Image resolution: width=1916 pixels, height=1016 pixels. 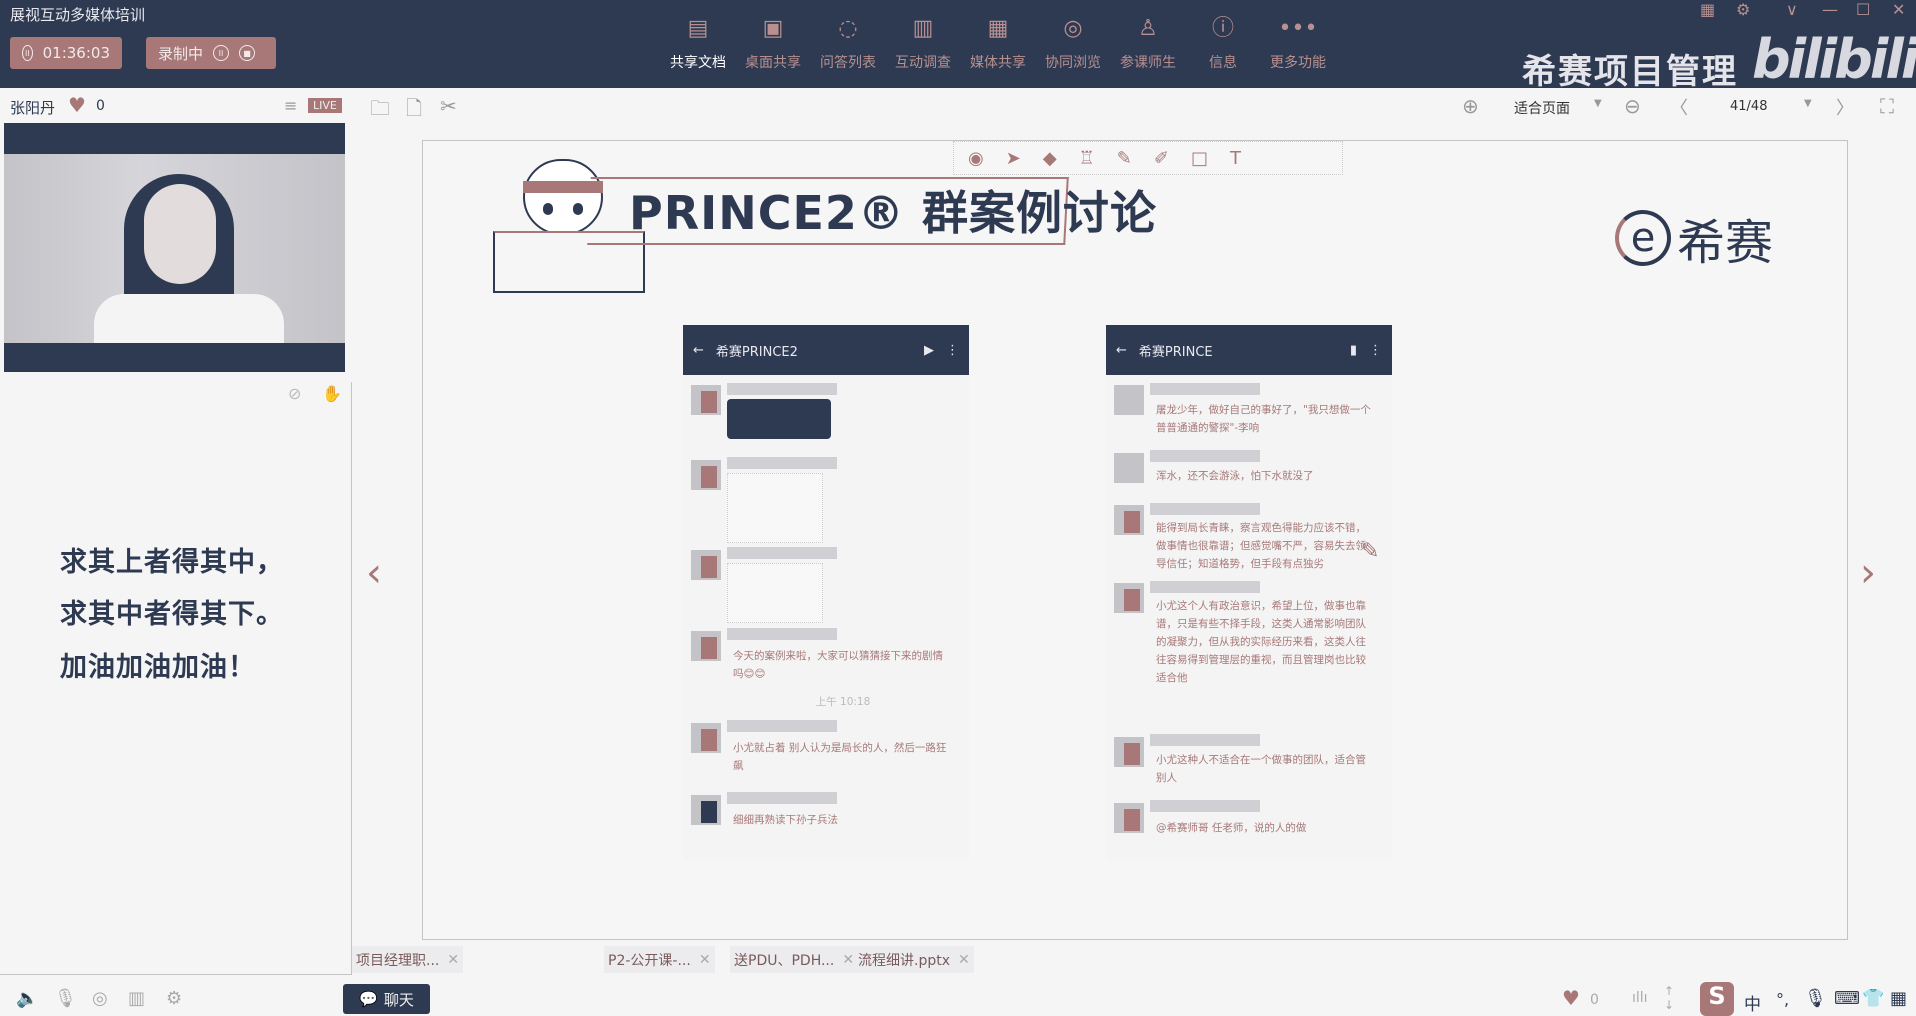 What do you see at coordinates (998, 63) in the screenshot?
I see `toolbar-label: 媒体共享` at bounding box center [998, 63].